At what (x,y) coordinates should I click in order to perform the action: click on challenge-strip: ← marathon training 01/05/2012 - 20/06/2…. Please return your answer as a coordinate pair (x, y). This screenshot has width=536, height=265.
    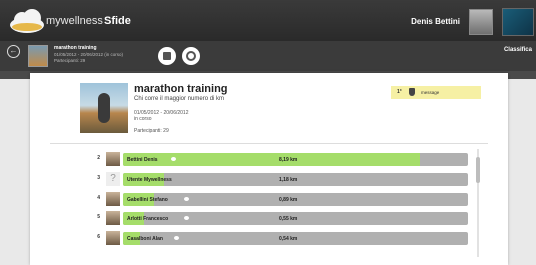
    Looking at the image, I should click on (268, 56).